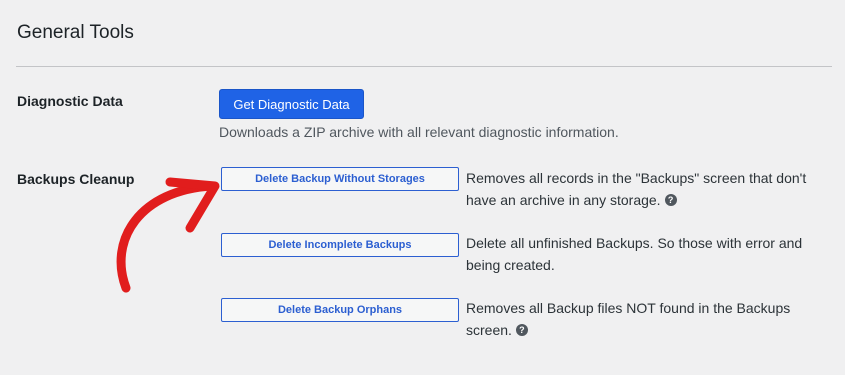 This screenshot has width=845, height=375. I want to click on delete-backup-without-storages-button: Delete Backup Without Storages, so click(340, 179).